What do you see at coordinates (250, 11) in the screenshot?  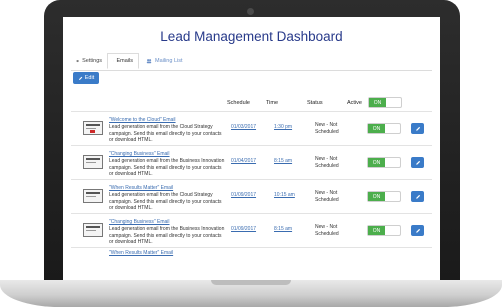 I see `camera-icon` at bounding box center [250, 11].